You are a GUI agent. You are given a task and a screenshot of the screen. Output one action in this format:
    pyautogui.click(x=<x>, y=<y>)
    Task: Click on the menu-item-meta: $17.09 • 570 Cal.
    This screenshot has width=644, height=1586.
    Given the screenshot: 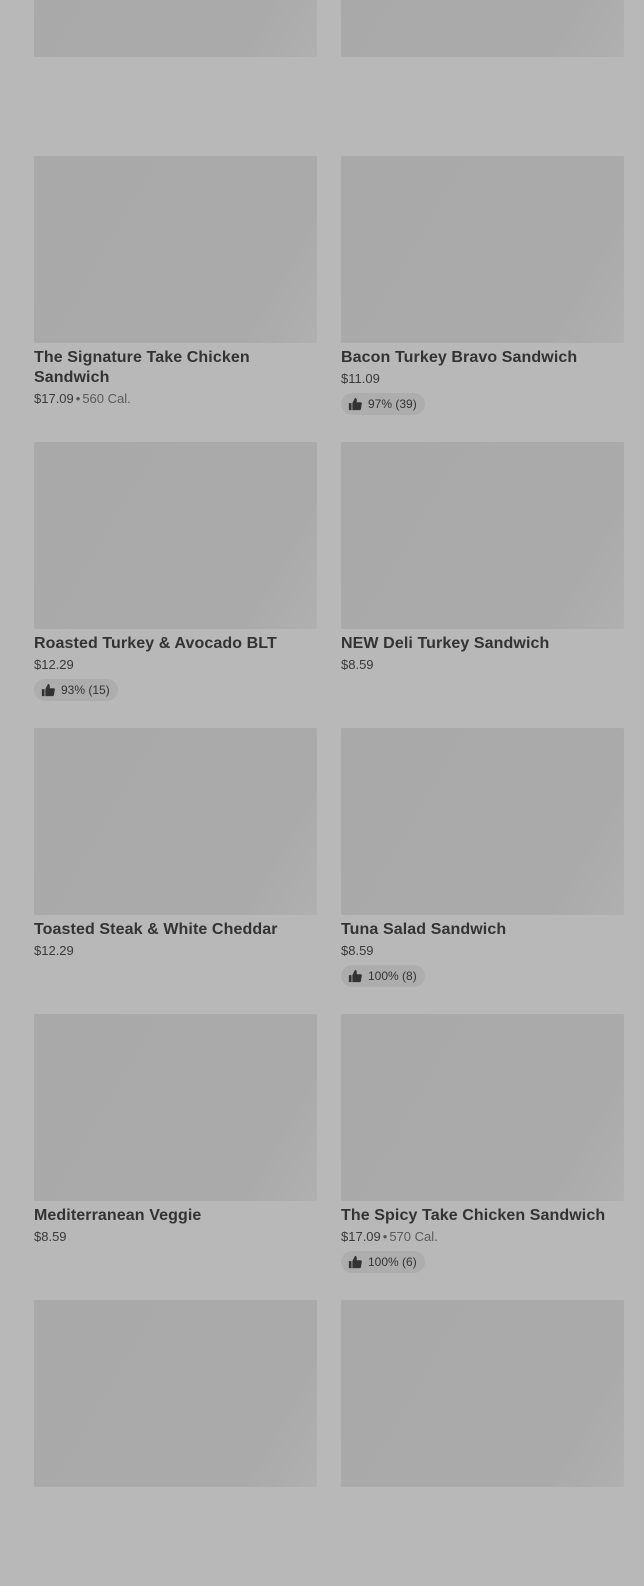 What is the action you would take?
    pyautogui.click(x=482, y=1237)
    